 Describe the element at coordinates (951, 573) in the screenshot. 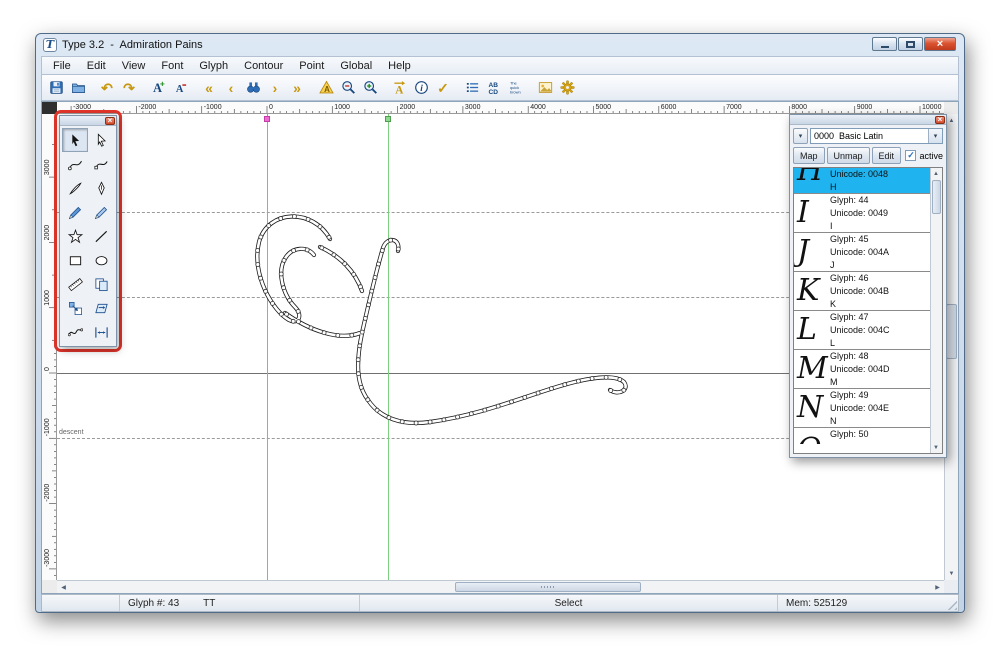

I see `scroll-down-icon: ▼` at that location.